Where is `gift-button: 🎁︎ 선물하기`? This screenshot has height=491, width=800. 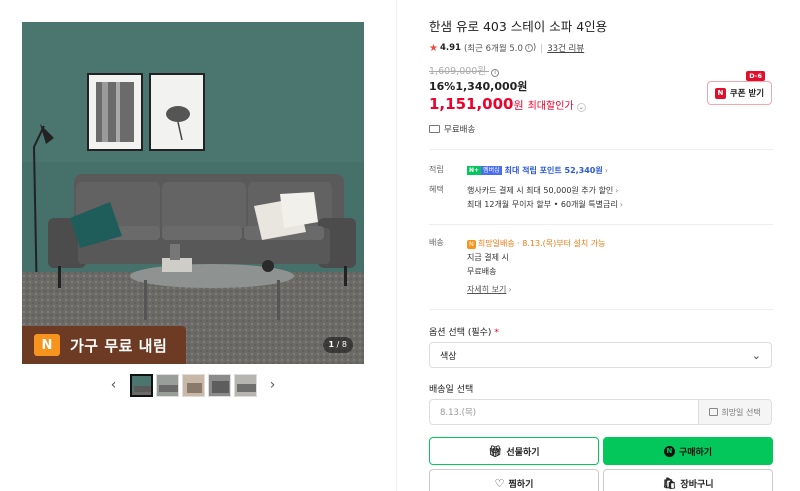 gift-button: 🎁︎ 선물하기 is located at coordinates (514, 451).